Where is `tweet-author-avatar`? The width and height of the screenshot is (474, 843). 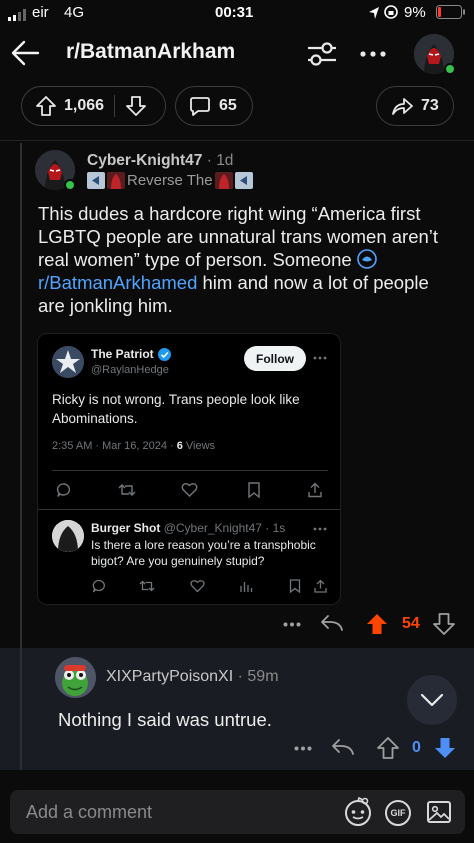
tweet-author-avatar is located at coordinates (68, 362).